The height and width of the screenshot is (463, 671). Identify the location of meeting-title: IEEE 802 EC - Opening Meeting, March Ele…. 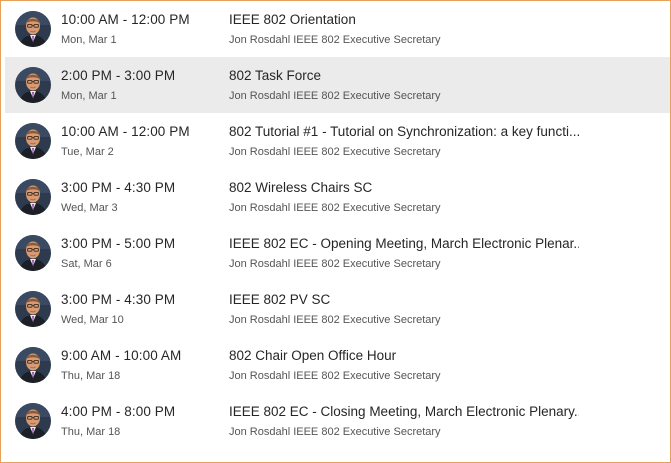
(404, 243).